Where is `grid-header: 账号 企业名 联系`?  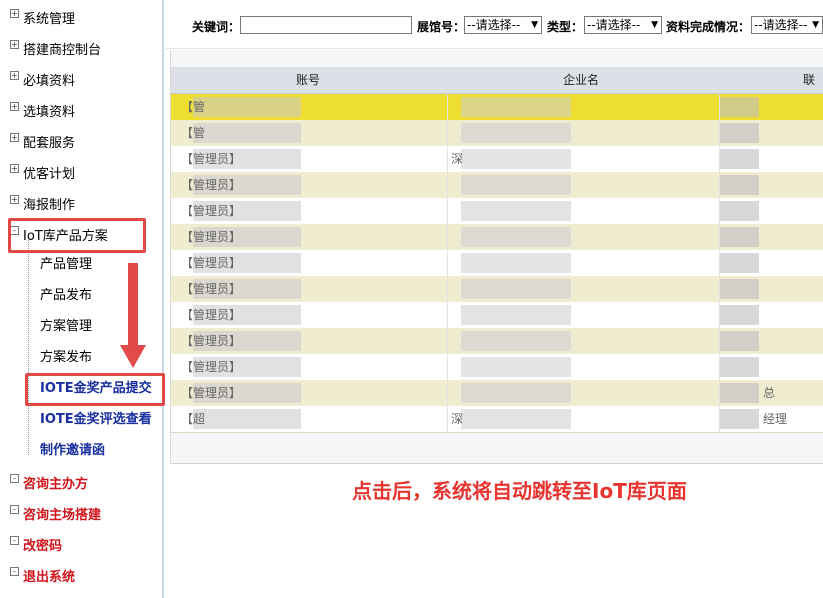 grid-header: 账号 企业名 联系 is located at coordinates (497, 90).